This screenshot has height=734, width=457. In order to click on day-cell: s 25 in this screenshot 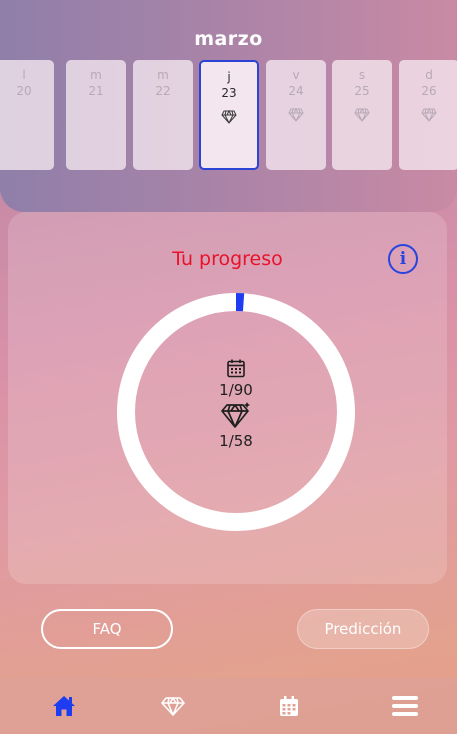, I will do `click(362, 115)`.